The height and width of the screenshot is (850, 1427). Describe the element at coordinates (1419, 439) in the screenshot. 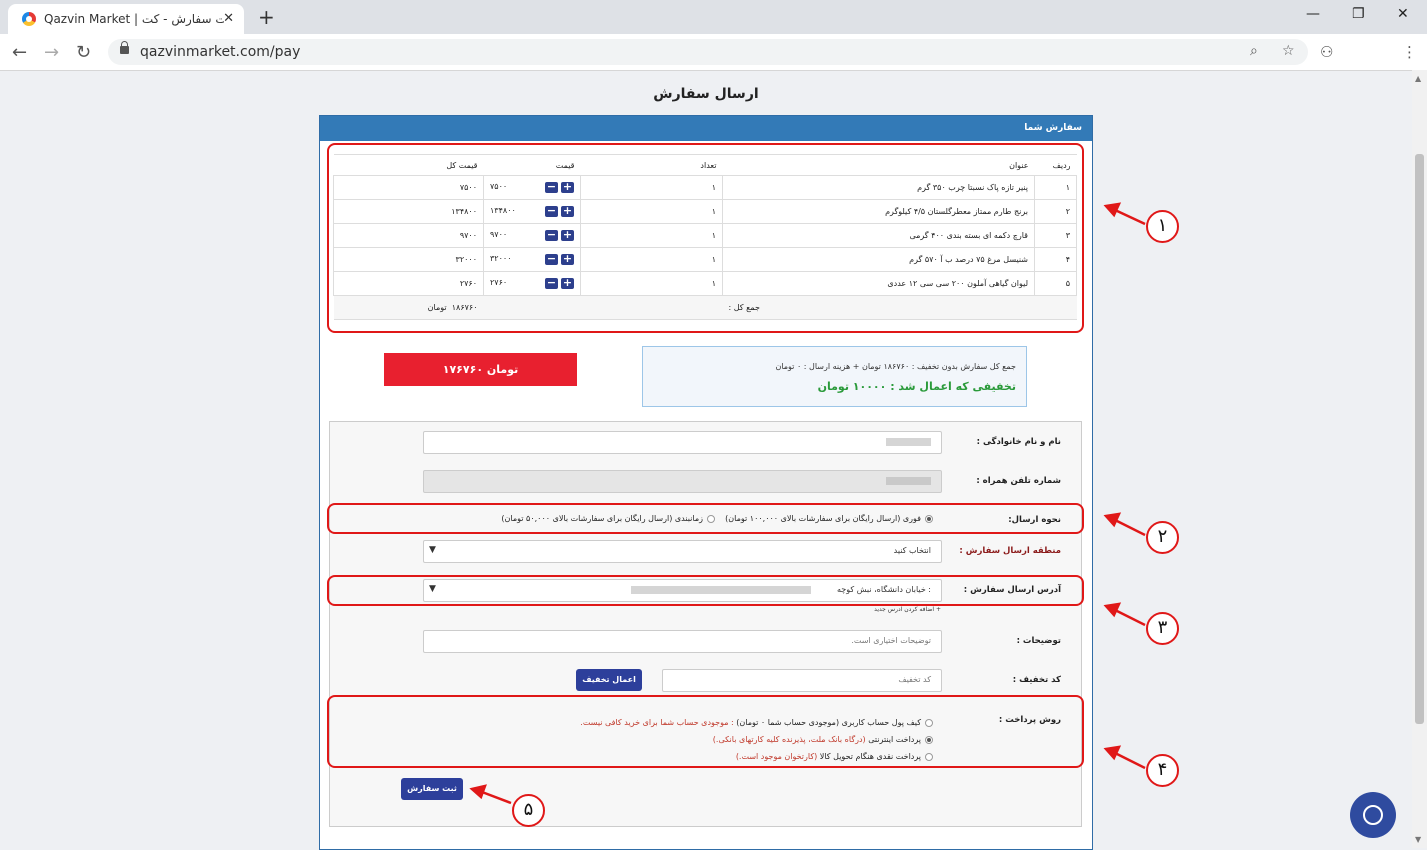

I see `scroll-thumb` at that location.